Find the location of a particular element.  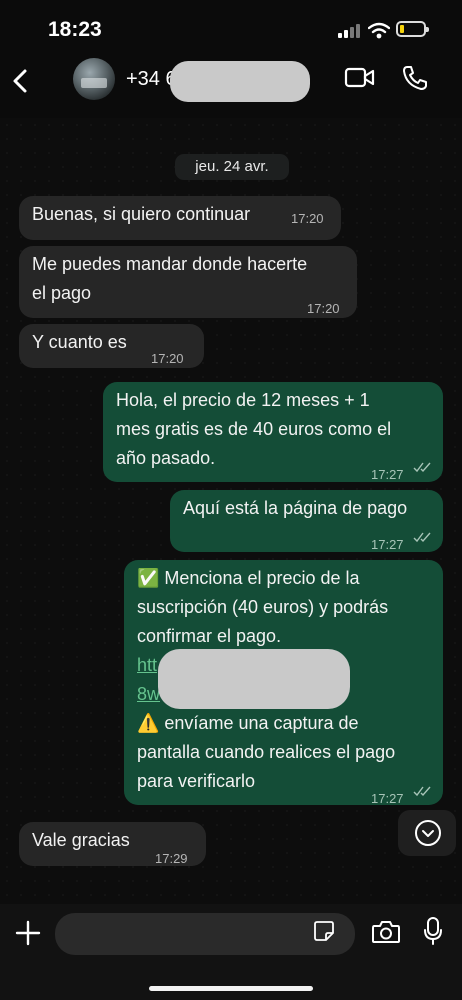

chevron-left-icon is located at coordinates (21, 81).